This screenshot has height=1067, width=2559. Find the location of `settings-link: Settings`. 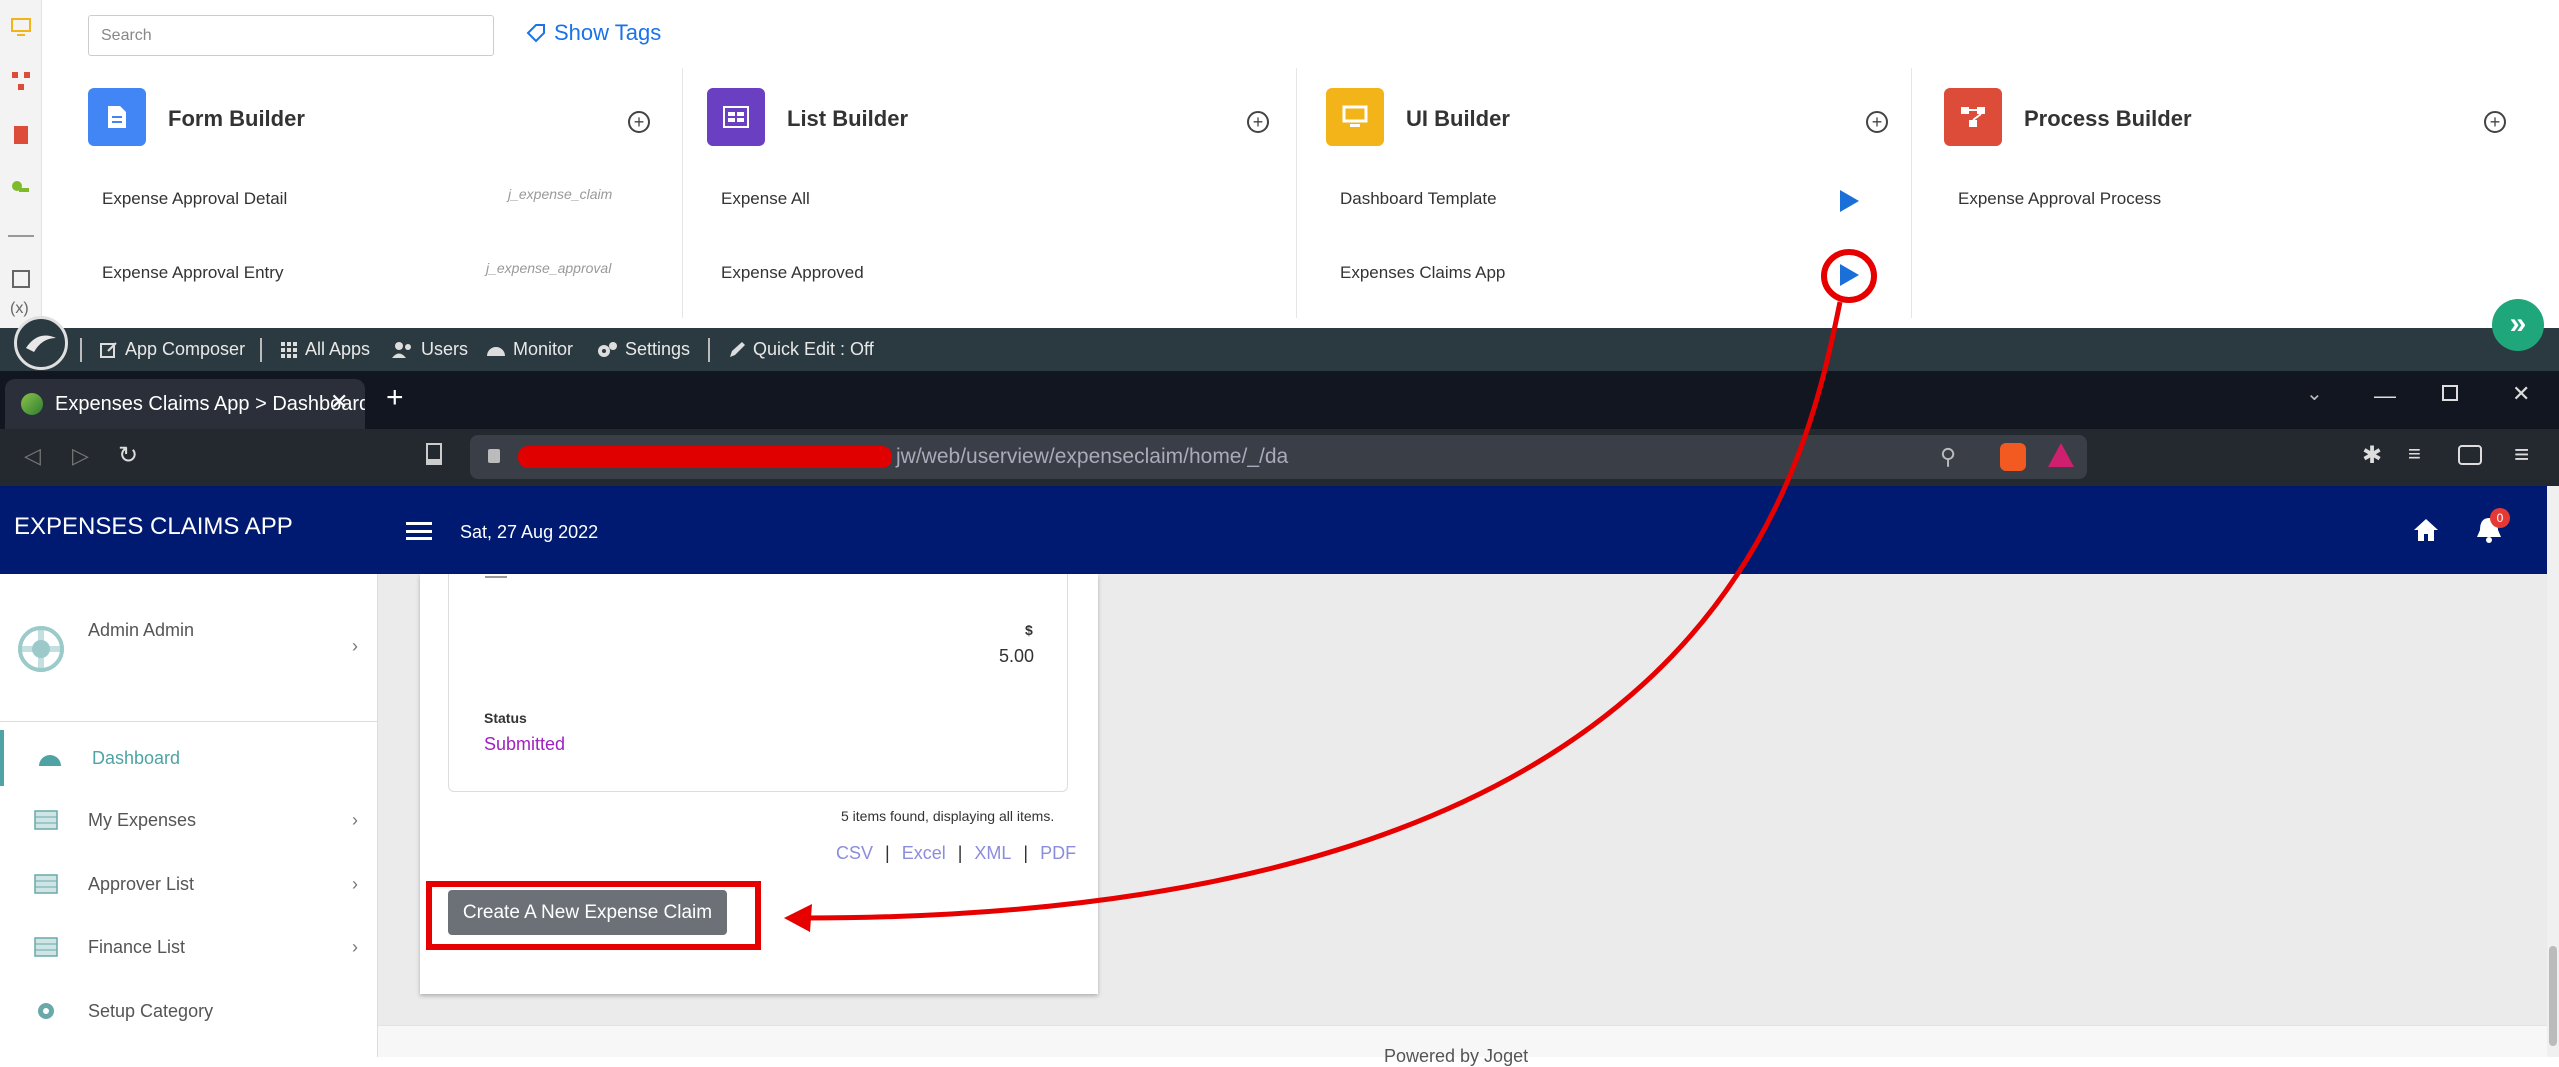

settings-link: Settings is located at coordinates (643, 349).